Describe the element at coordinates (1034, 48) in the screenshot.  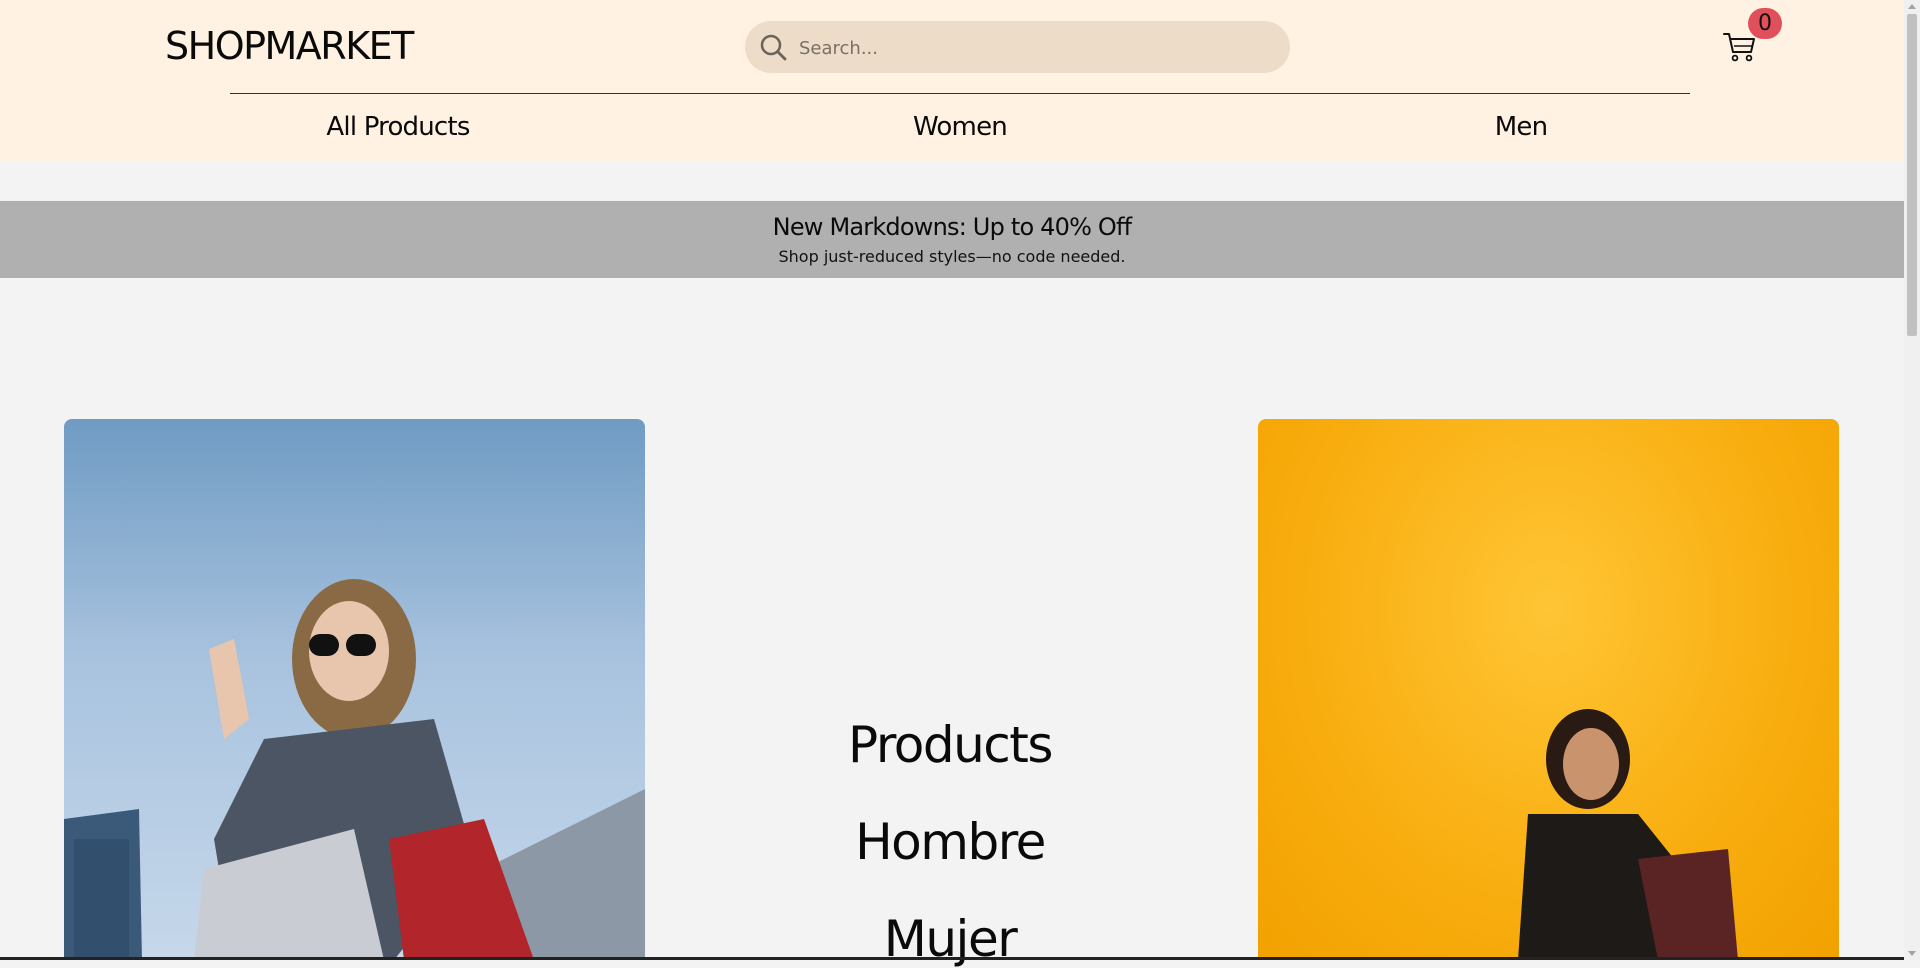
I see `search-input` at that location.